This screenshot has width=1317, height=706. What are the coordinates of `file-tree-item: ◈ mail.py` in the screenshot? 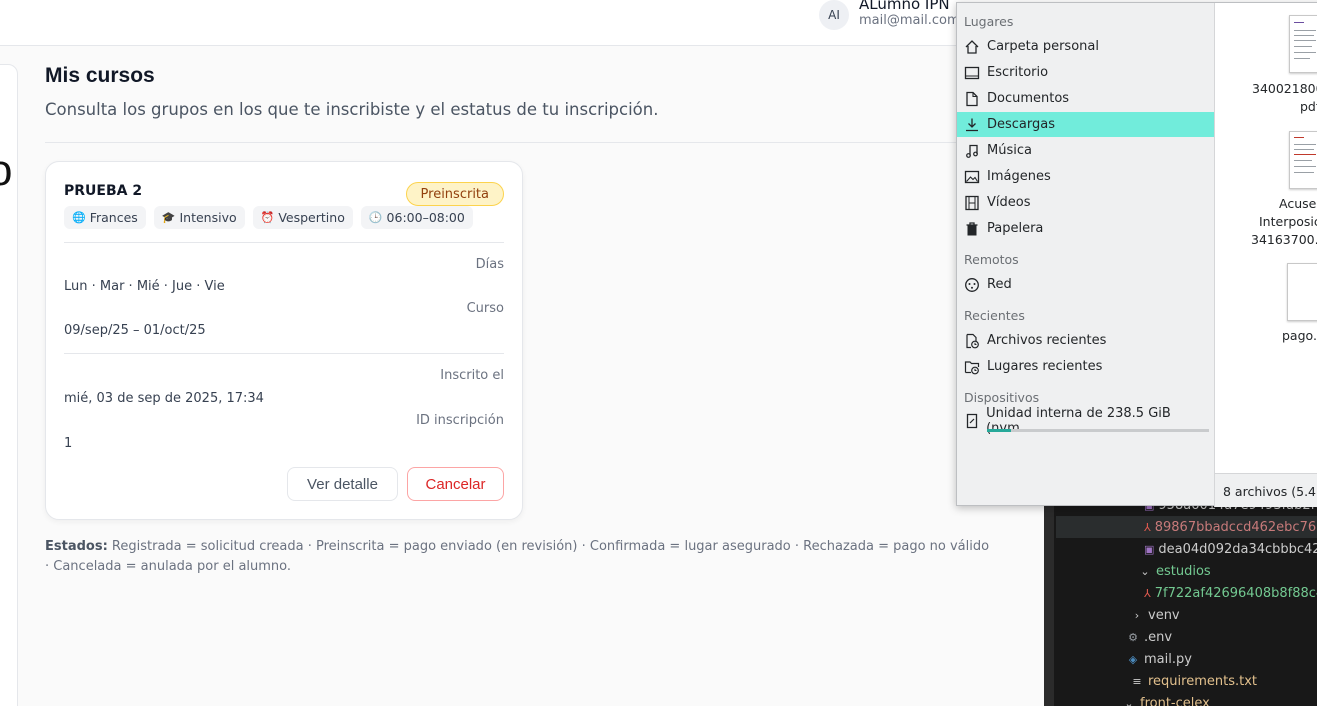 It's located at (1186, 659).